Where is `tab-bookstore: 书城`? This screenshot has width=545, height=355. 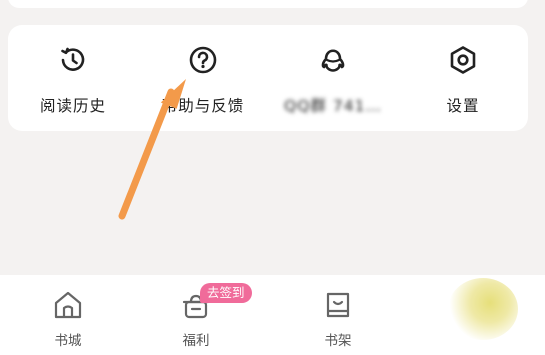
tab-bookstore: 书城 is located at coordinates (68, 315).